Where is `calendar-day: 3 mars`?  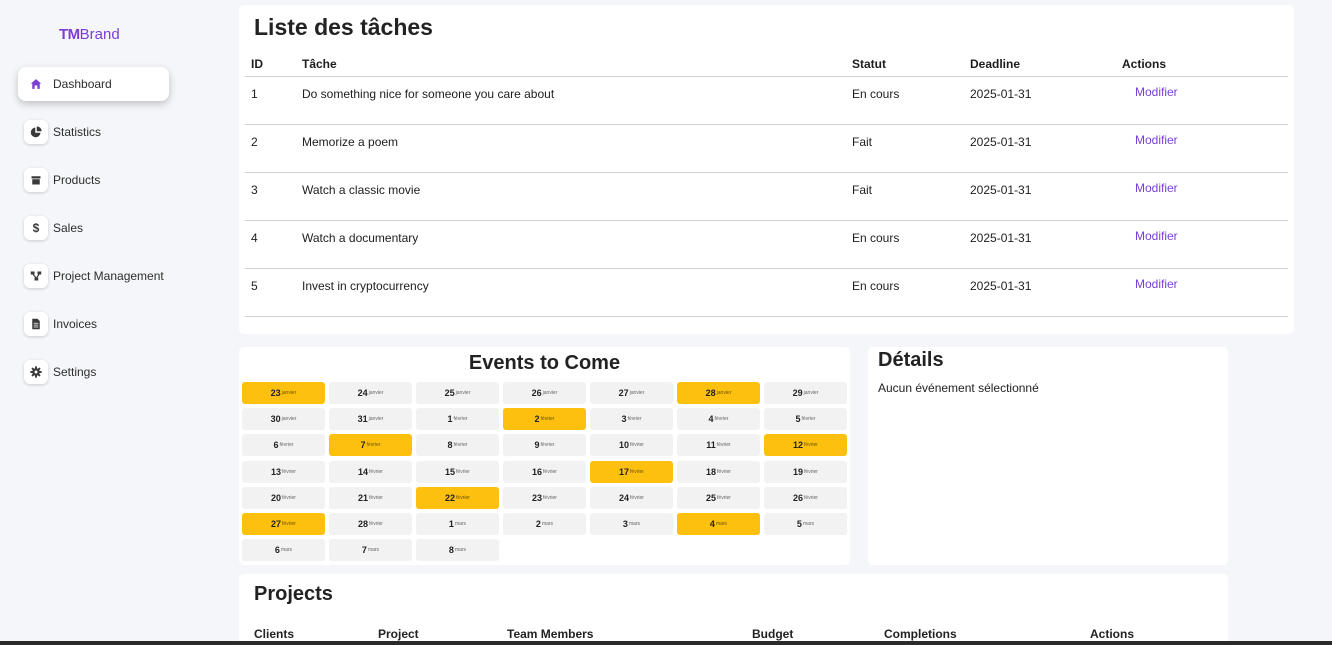 calendar-day: 3 mars is located at coordinates (631, 524).